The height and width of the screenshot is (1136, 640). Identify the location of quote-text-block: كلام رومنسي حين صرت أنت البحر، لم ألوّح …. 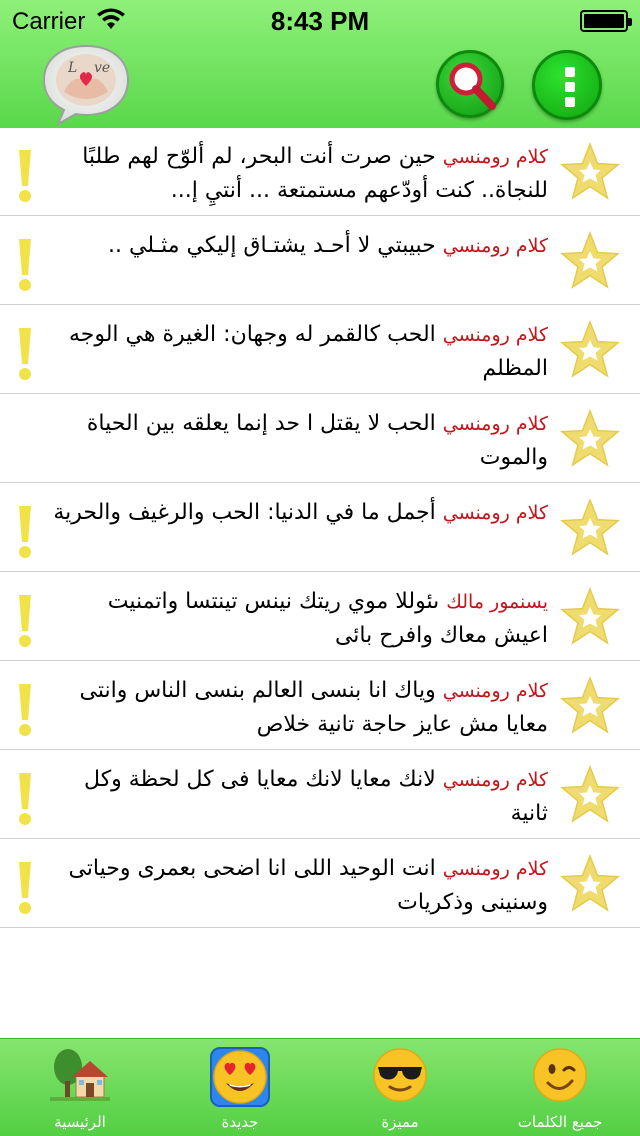
(298, 175).